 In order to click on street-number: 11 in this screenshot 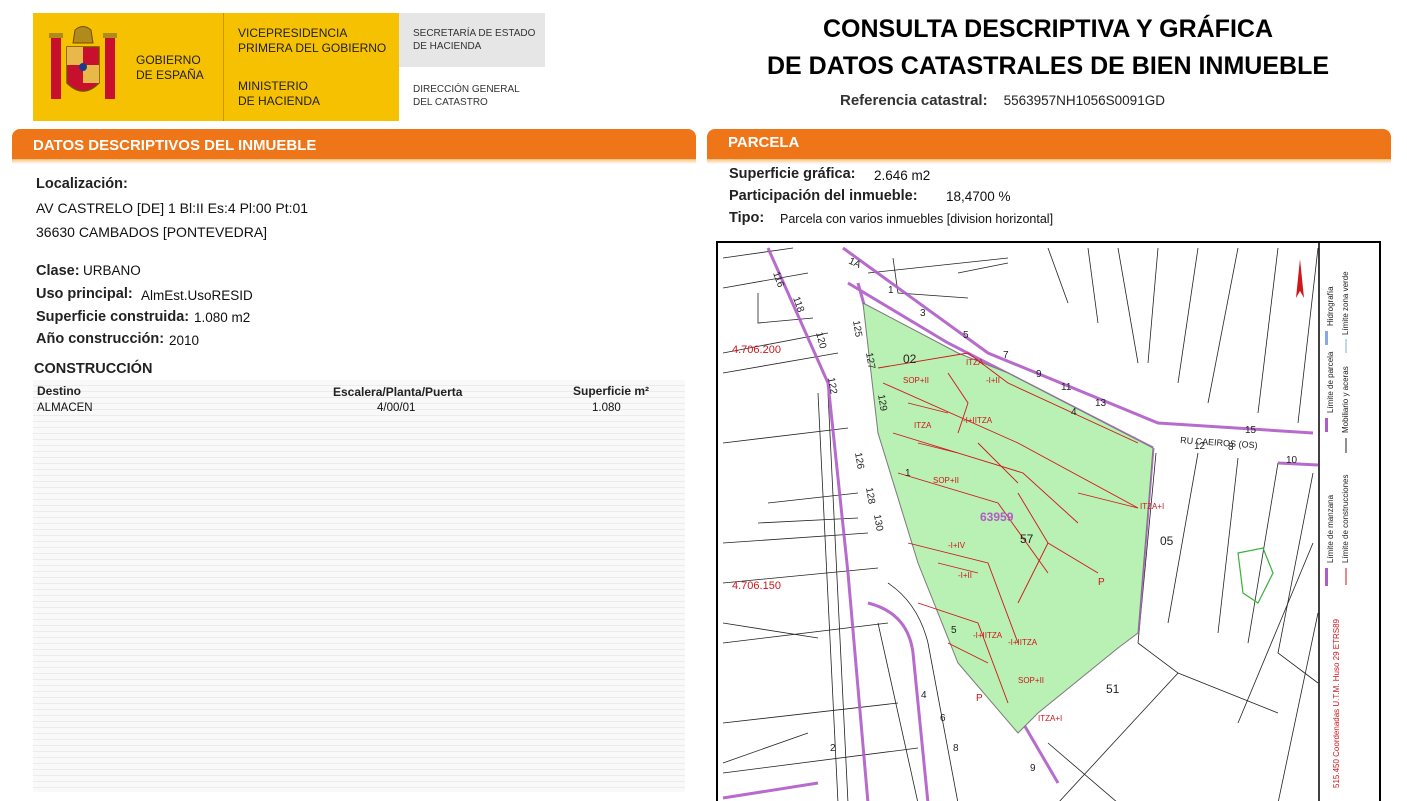, I will do `click(1066, 387)`.